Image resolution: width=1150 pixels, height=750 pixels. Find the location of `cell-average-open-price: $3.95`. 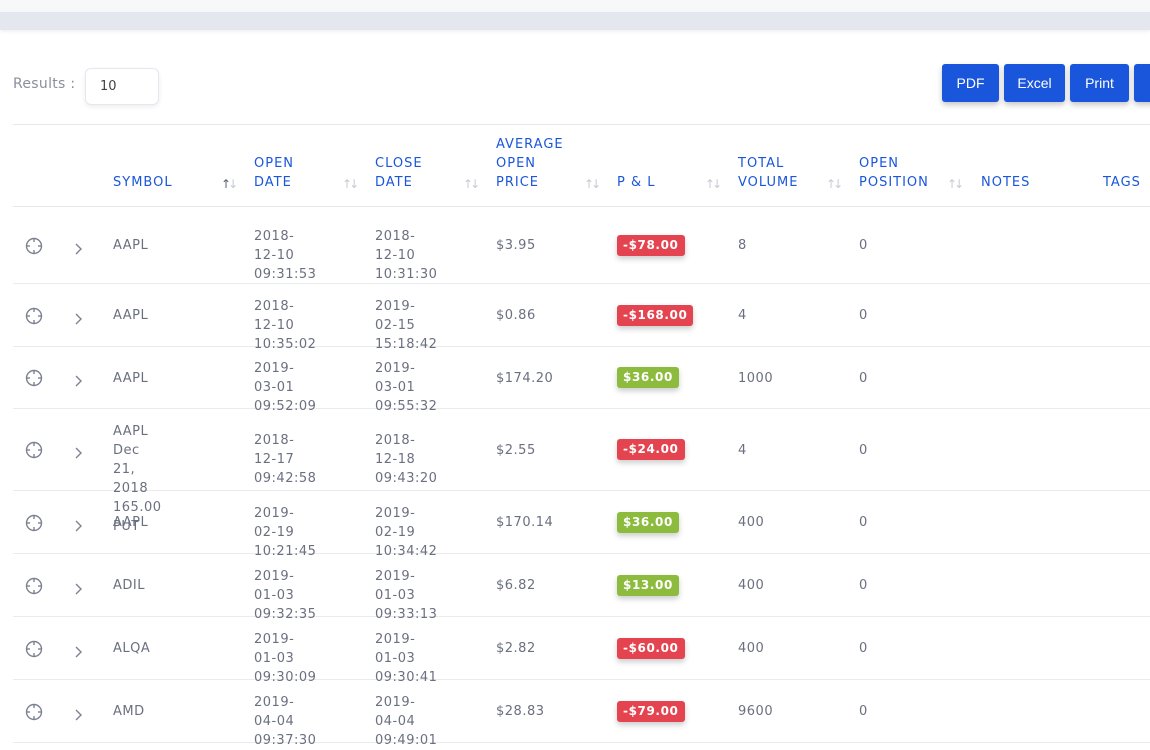

cell-average-open-price: $3.95 is located at coordinates (516, 245).